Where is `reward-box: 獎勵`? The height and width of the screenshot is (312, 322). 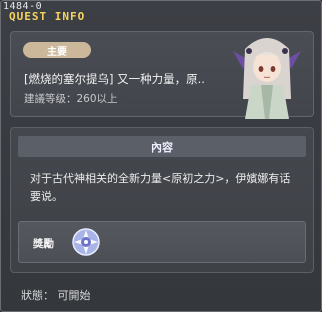 reward-box: 獎勵 is located at coordinates (162, 242).